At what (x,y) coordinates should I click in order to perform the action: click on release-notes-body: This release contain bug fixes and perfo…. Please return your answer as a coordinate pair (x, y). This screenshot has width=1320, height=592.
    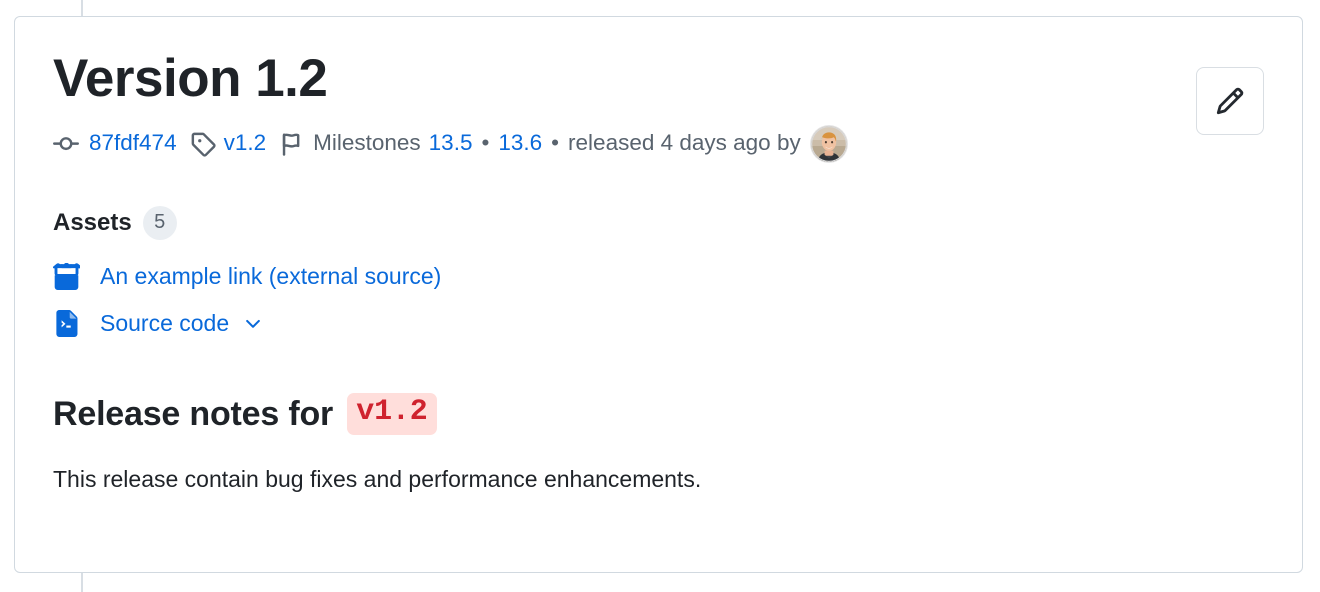
    Looking at the image, I should click on (377, 479).